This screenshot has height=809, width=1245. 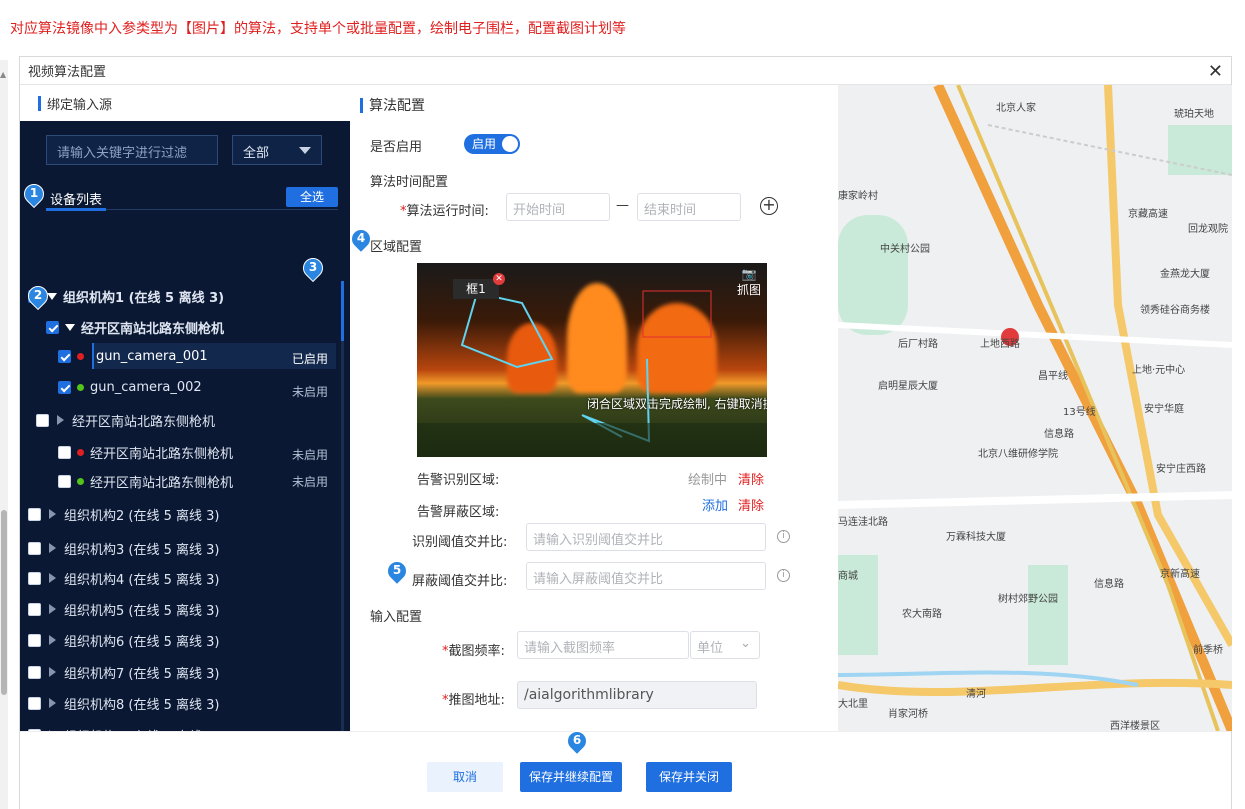 I want to click on tree-node-label: 组织机构6 (在线 5 离线 3), so click(x=142, y=642).